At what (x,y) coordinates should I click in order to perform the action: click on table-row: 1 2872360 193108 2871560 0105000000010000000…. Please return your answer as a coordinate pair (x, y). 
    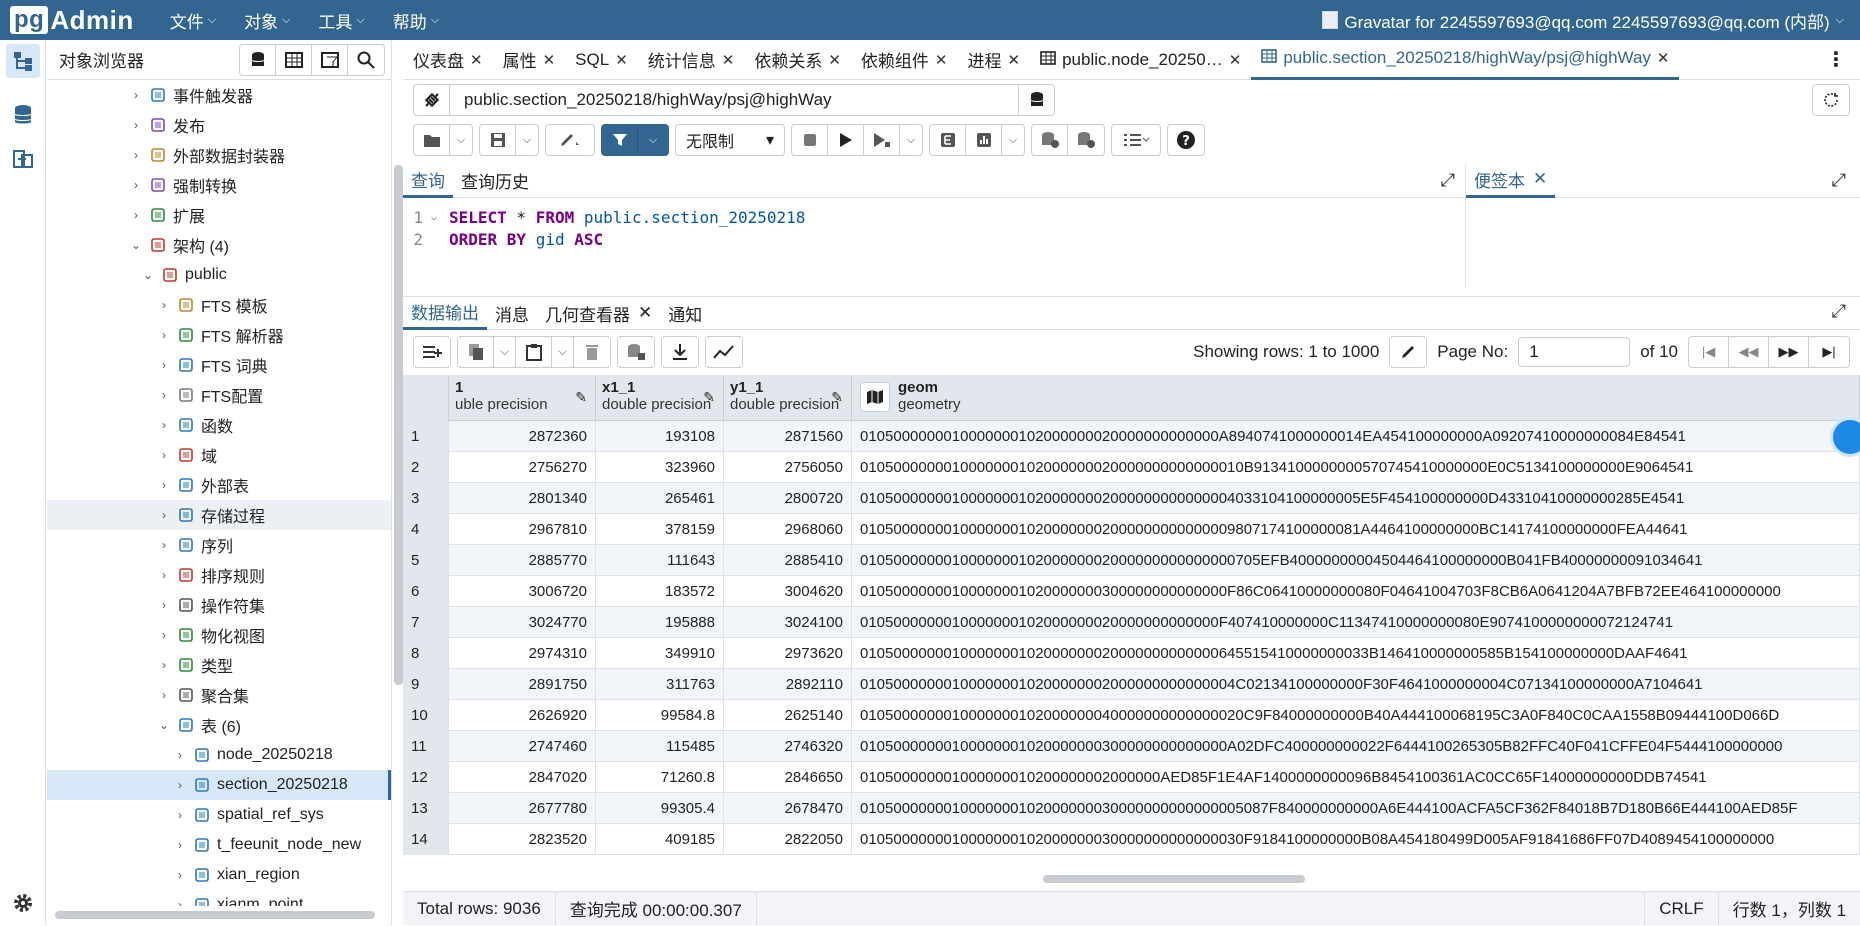
    Looking at the image, I should click on (1131, 436).